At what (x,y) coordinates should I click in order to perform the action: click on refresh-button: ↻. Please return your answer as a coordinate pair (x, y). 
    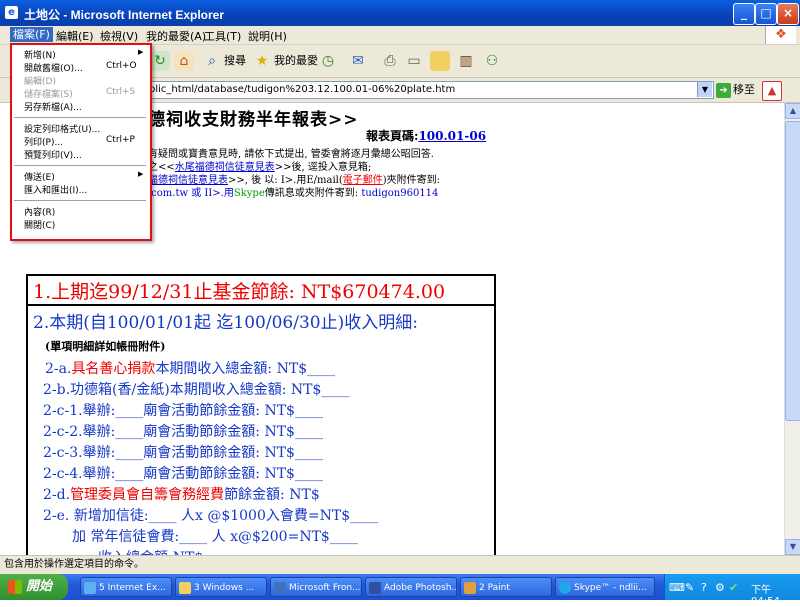
    Looking at the image, I should click on (161, 61).